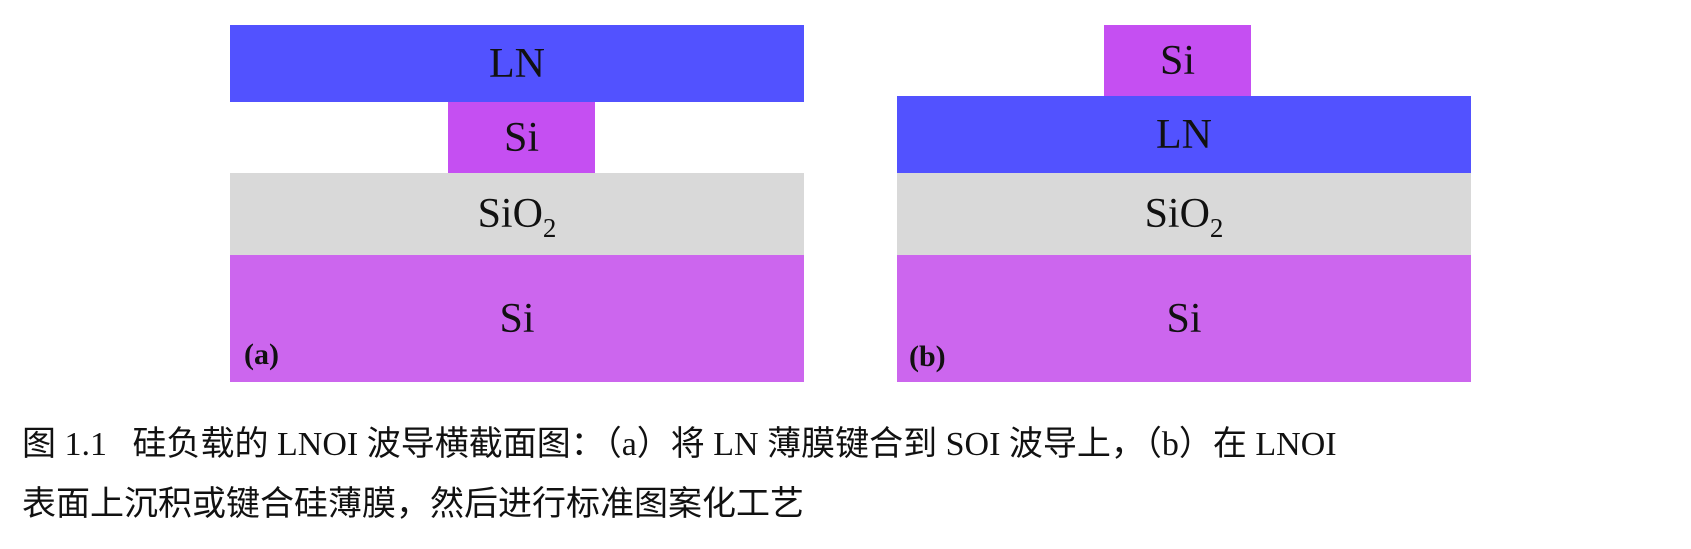 The image size is (1691, 549). Describe the element at coordinates (927, 356) in the screenshot. I see `panel-b-label: (b)` at that location.